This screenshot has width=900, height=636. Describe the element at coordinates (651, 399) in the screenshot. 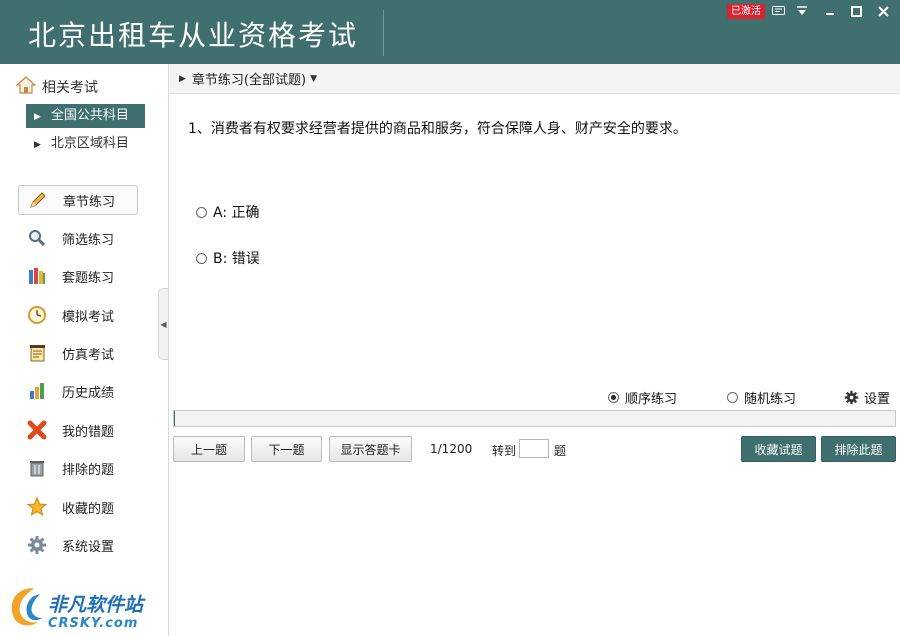

I see `mode-label: 顺序练习` at that location.